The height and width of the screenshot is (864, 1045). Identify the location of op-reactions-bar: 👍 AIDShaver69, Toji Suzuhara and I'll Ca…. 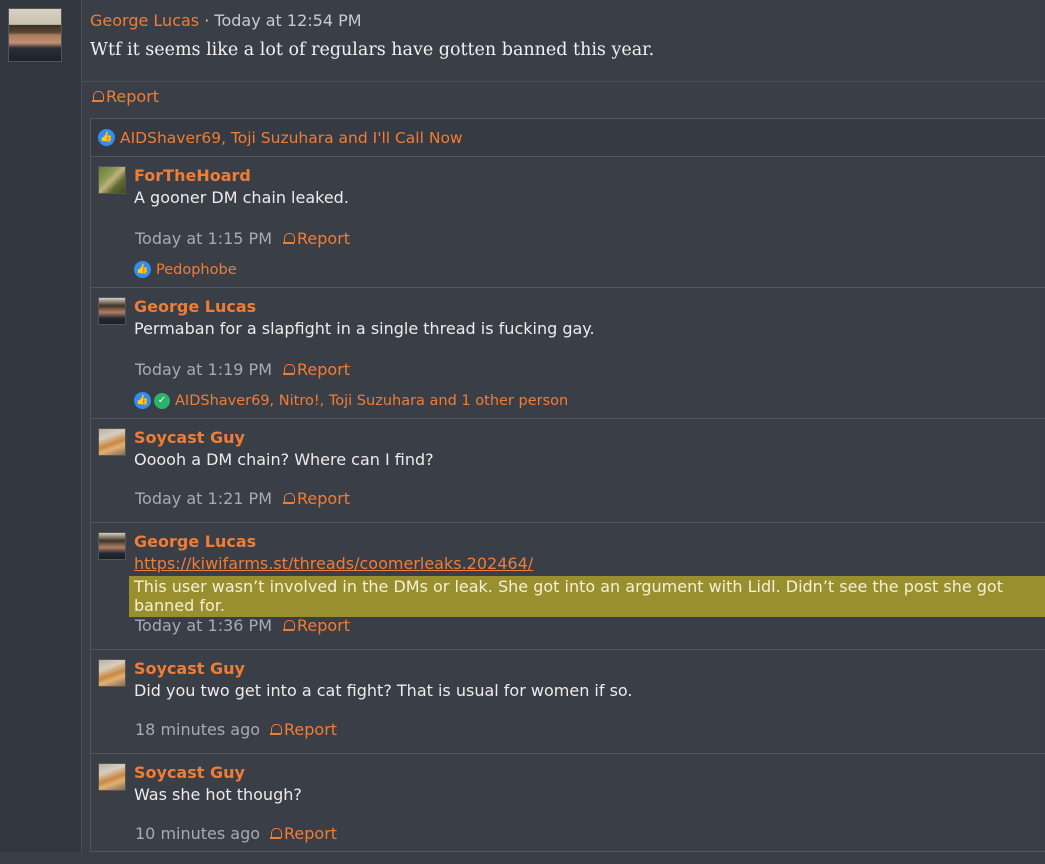
(568, 138).